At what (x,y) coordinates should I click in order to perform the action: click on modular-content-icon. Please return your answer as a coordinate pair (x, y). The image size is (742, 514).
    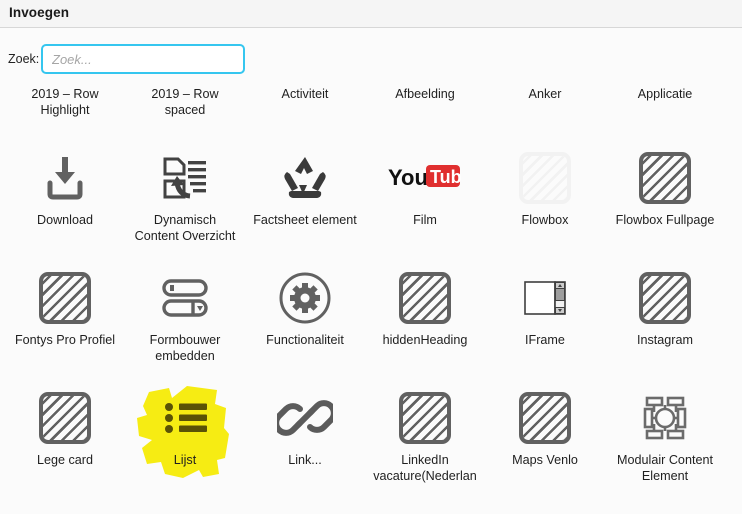
    Looking at the image, I should click on (665, 418).